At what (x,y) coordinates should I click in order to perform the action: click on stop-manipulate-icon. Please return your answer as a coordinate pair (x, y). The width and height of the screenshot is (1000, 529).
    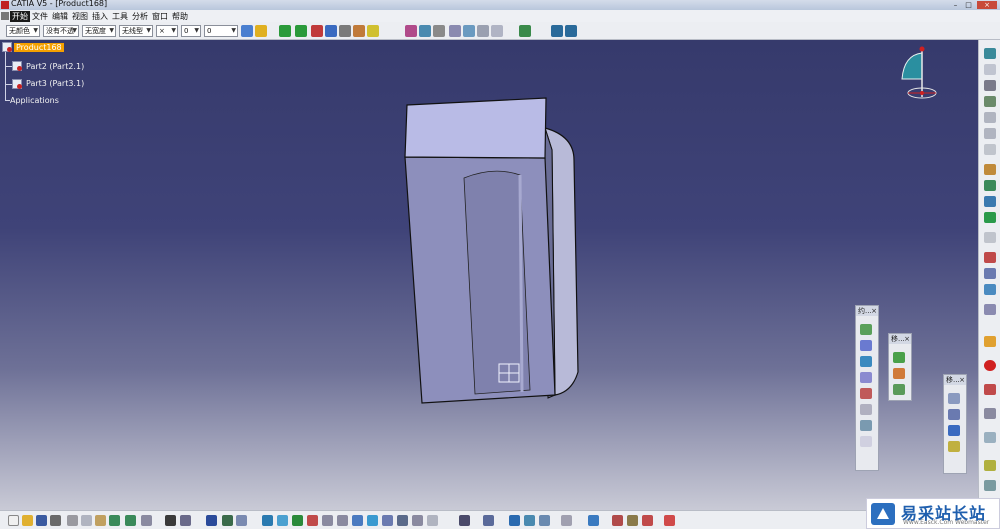
    Looking at the image, I should click on (954, 414).